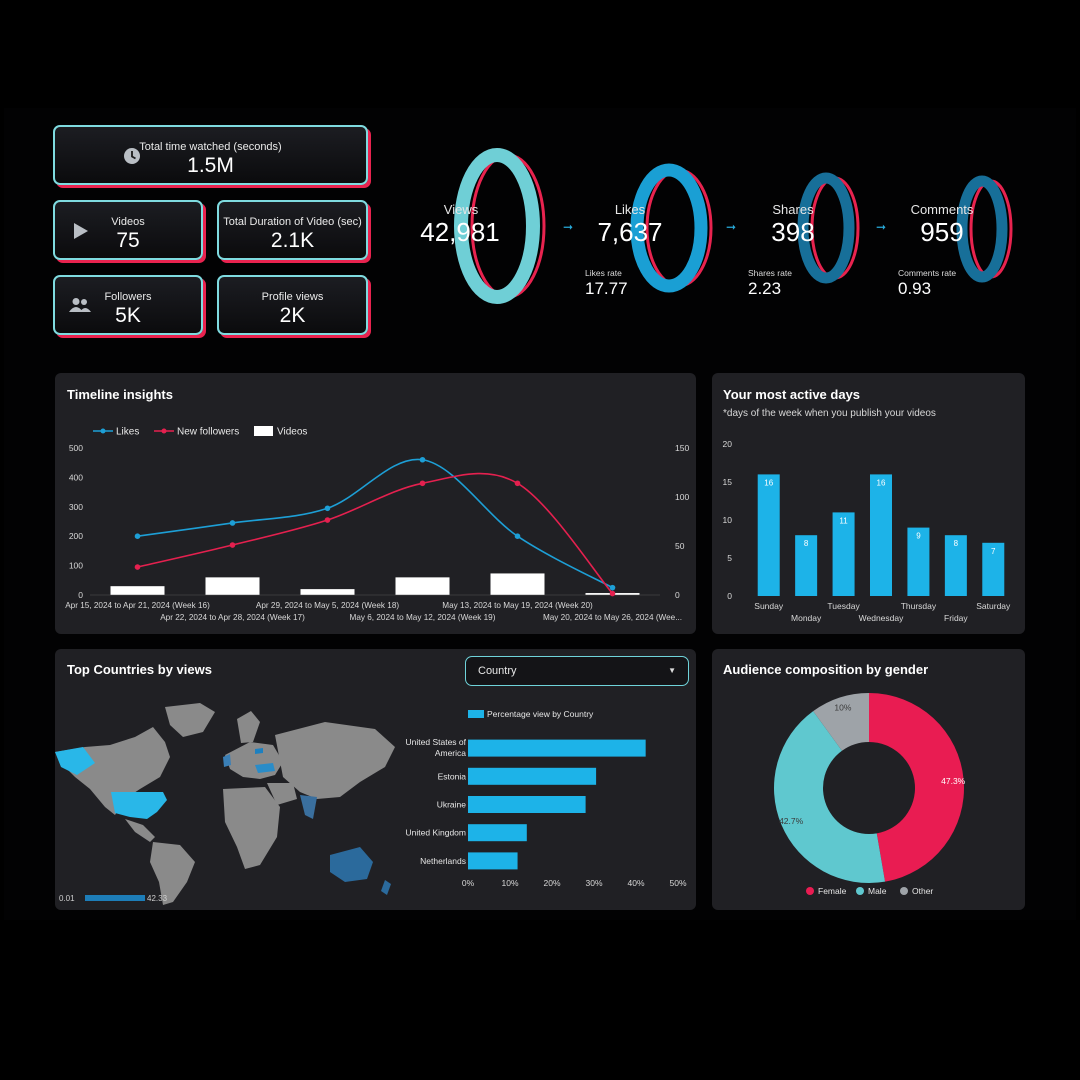 Image resolution: width=1080 pixels, height=1080 pixels. What do you see at coordinates (232, 617) in the screenshot?
I see `x-tick-label: Apr 22, 2024 to Apr 28, 2024 (Week 17)` at bounding box center [232, 617].